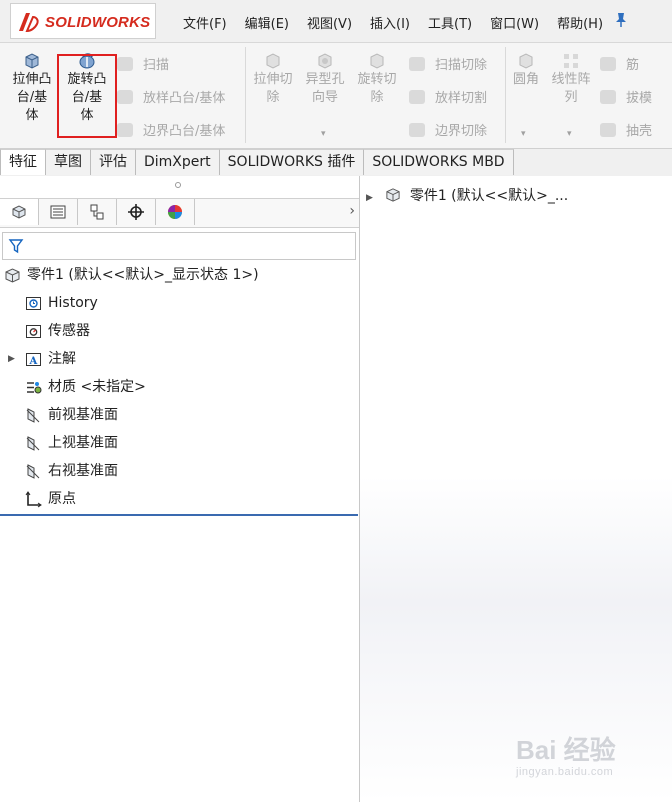 This screenshot has height=802, width=672. Describe the element at coordinates (178, 162) in the screenshot. I see `tab-dimxpert: DimXpert` at that location.